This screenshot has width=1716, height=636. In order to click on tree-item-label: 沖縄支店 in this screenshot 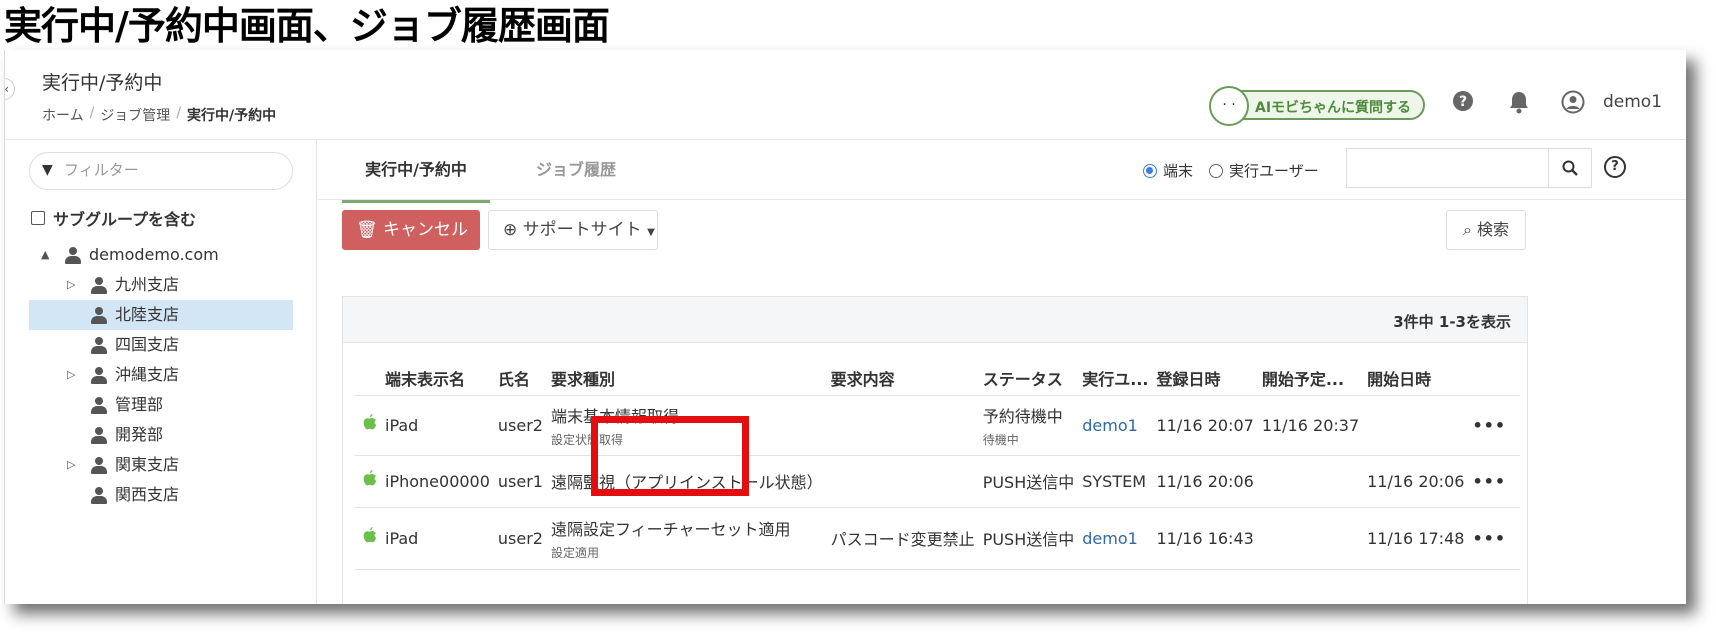, I will do `click(147, 374)`.